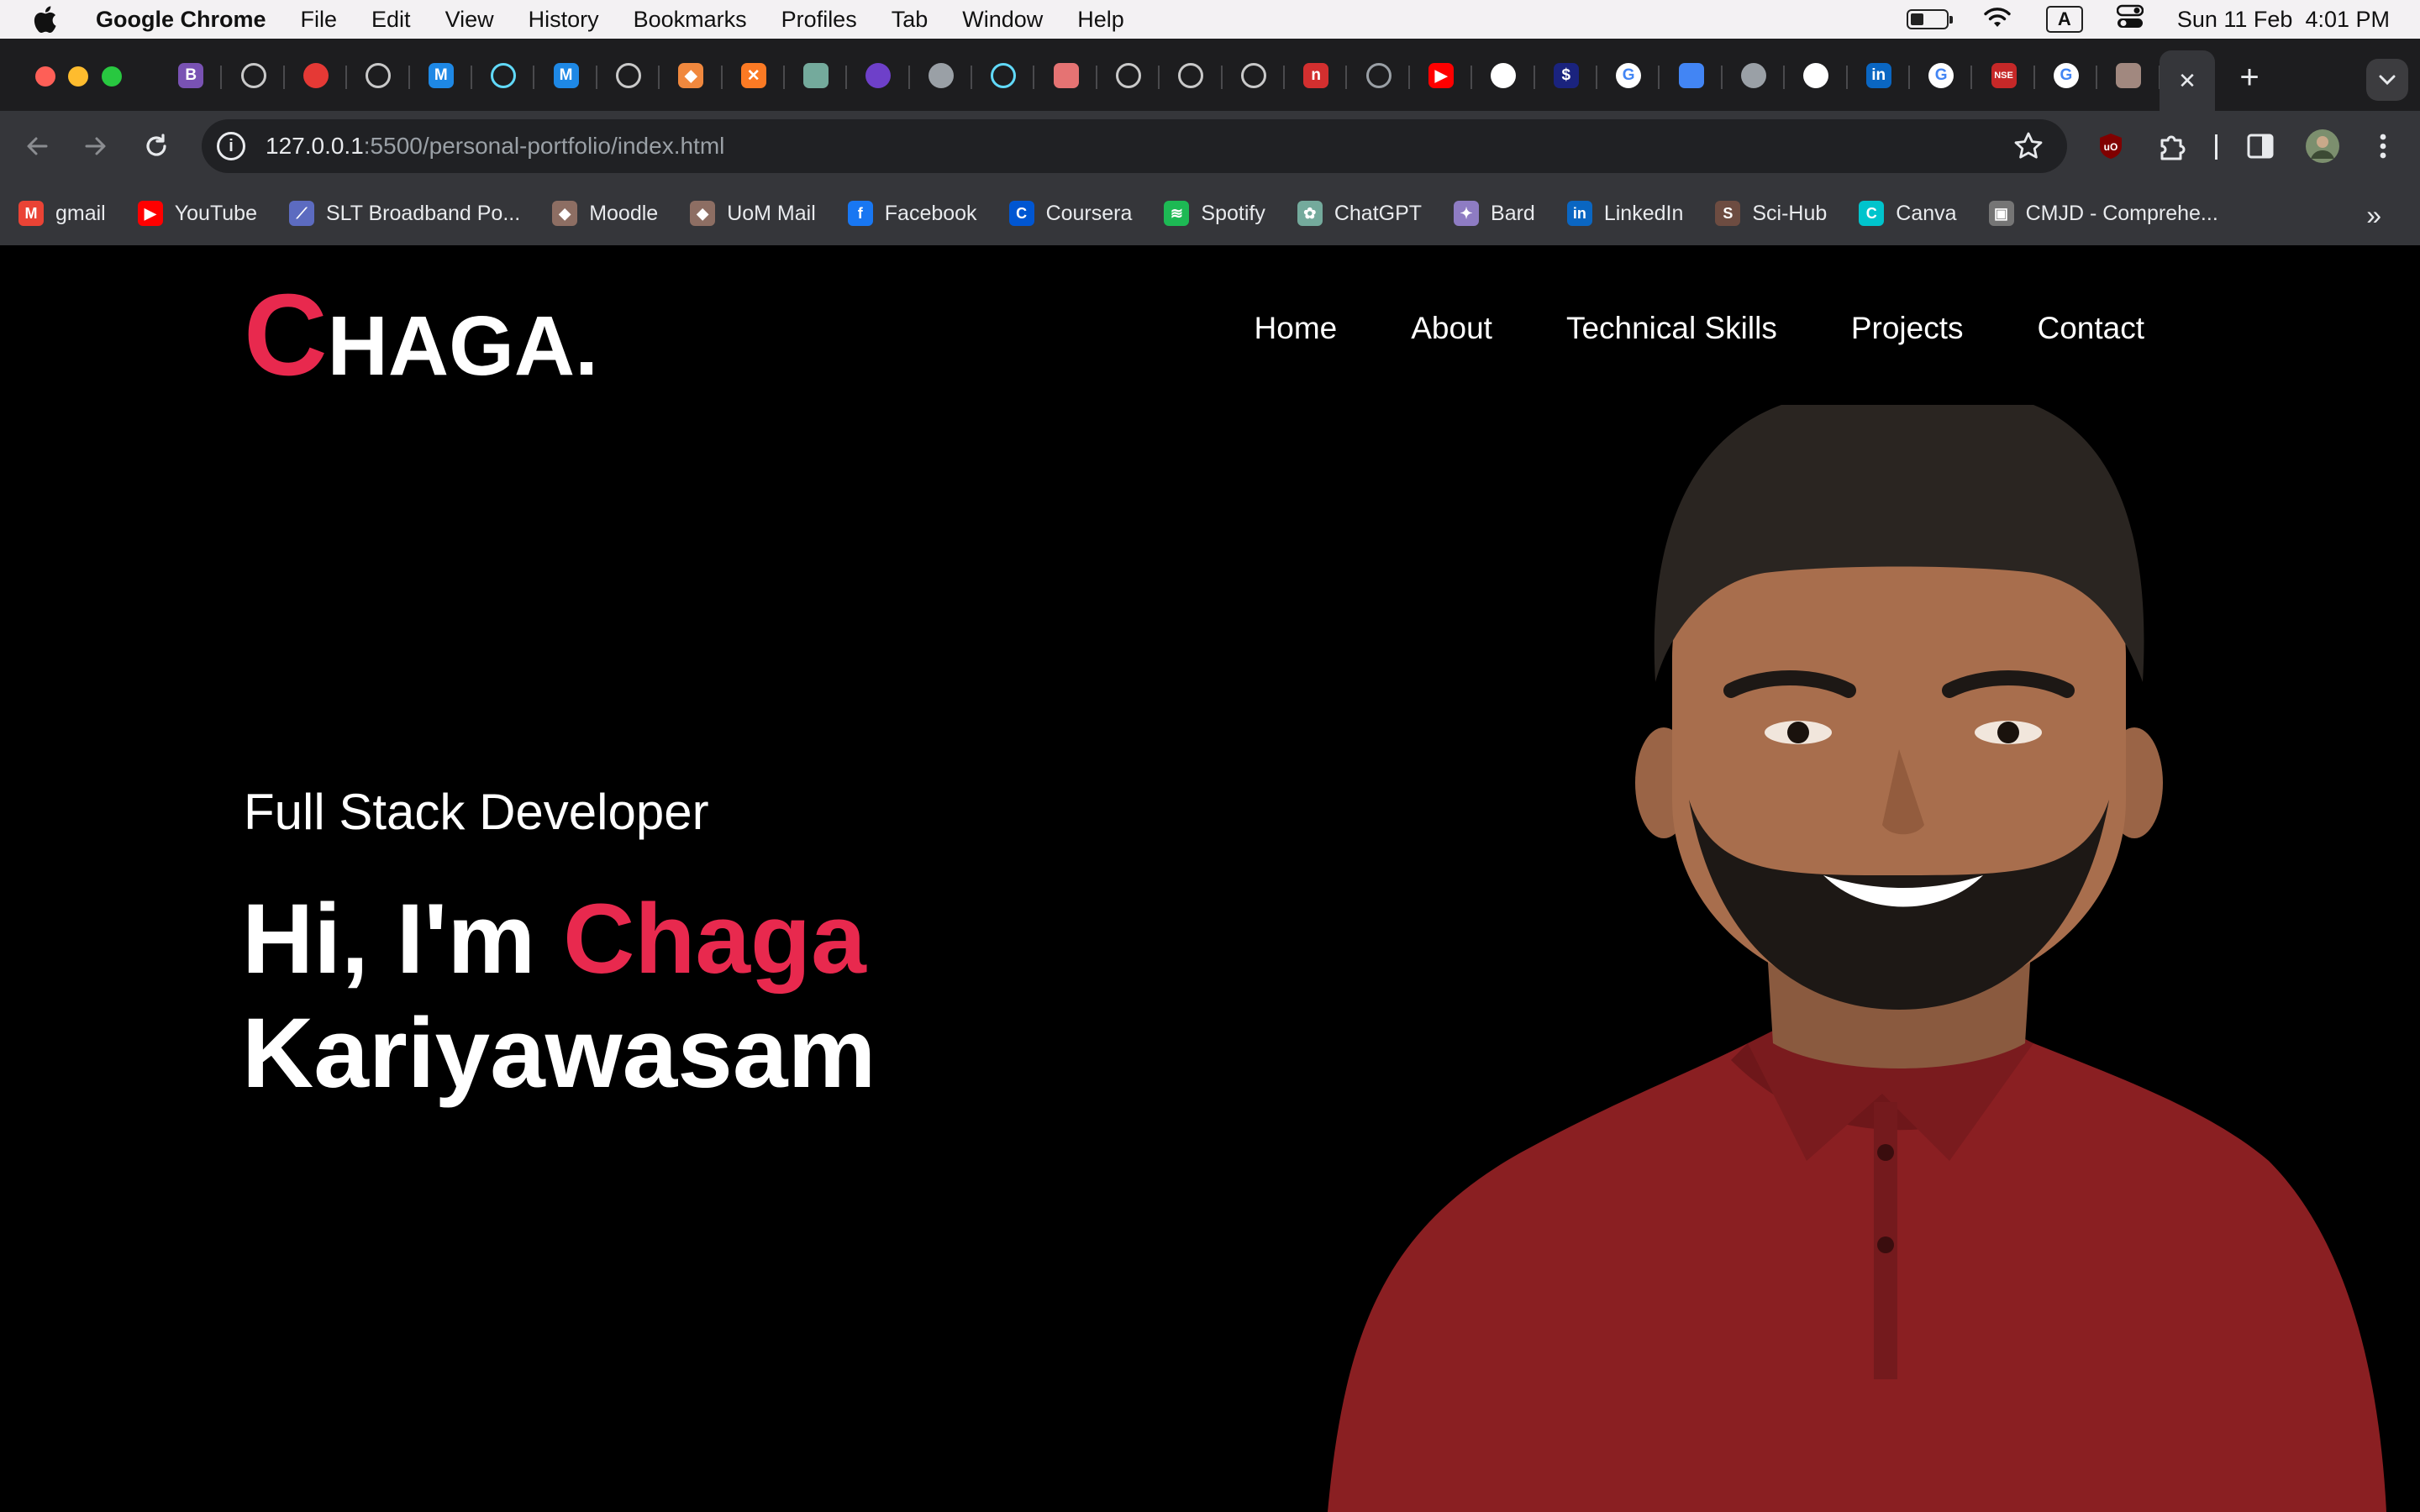  What do you see at coordinates (1671, 328) in the screenshot?
I see `nav-technical-skills: Technical Skills` at bounding box center [1671, 328].